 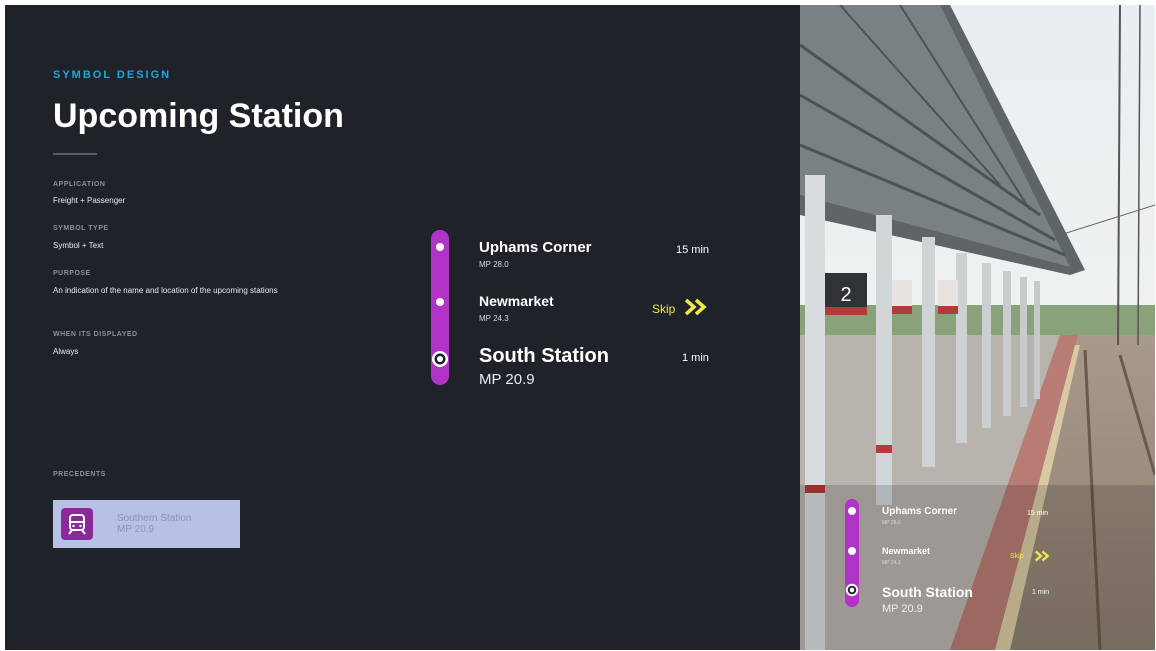 I want to click on precedent-text: Southern Station MP 20.9, so click(x=154, y=524).